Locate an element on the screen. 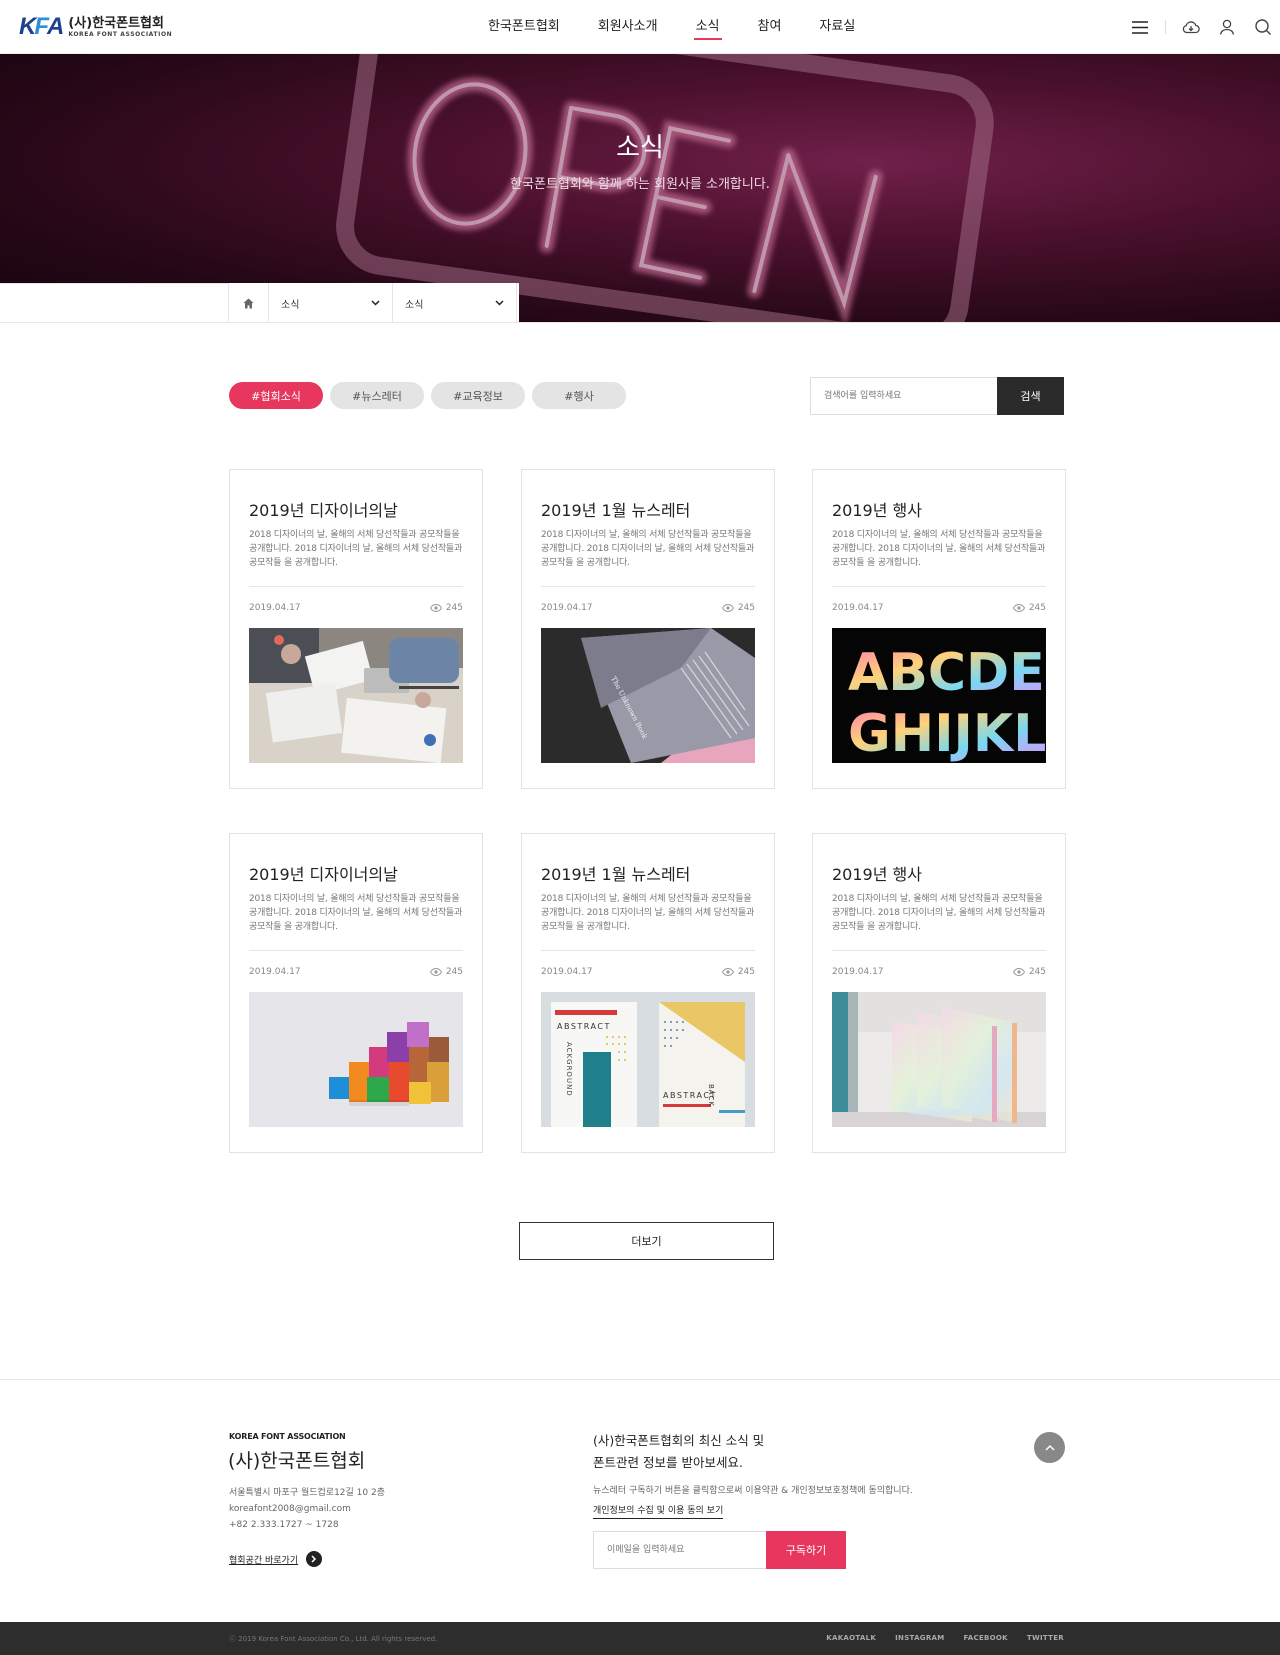 The height and width of the screenshot is (1655, 1280). newsletter-heading-line2: 폰트관련 정보를 받아보세요. is located at coordinates (668, 1462).